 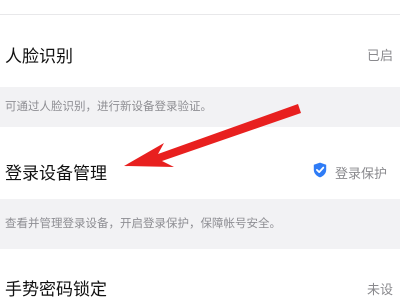 I want to click on face-recognition-hint-block: 可通过人脸识别，进行新设备登录验证。, so click(x=200, y=107).